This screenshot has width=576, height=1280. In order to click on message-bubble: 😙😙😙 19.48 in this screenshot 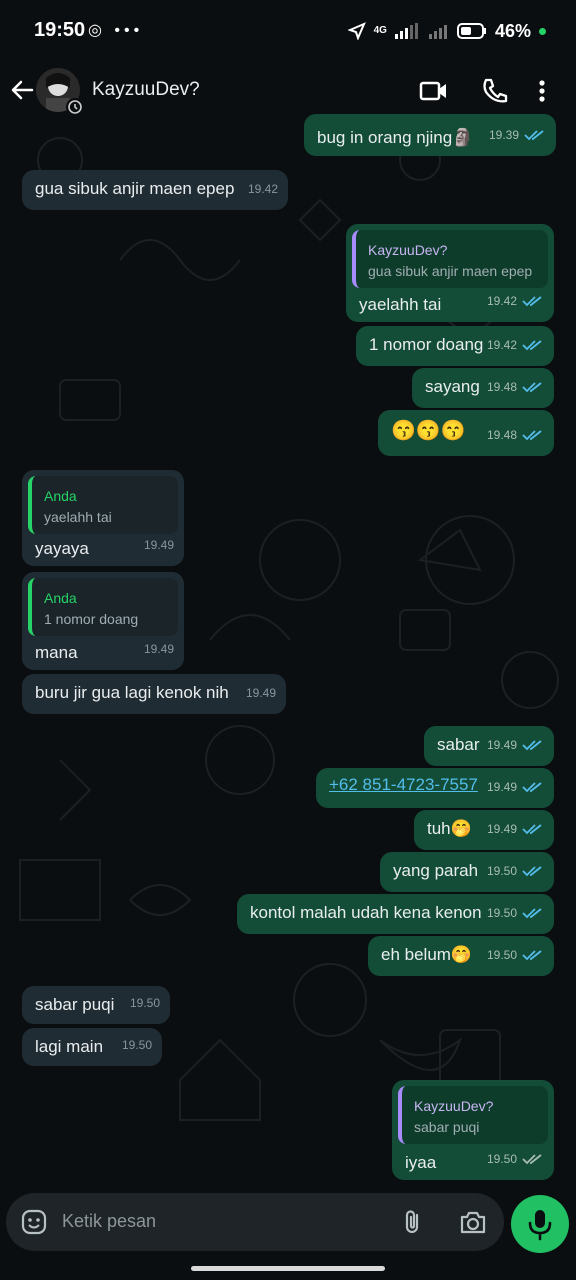, I will do `click(466, 433)`.